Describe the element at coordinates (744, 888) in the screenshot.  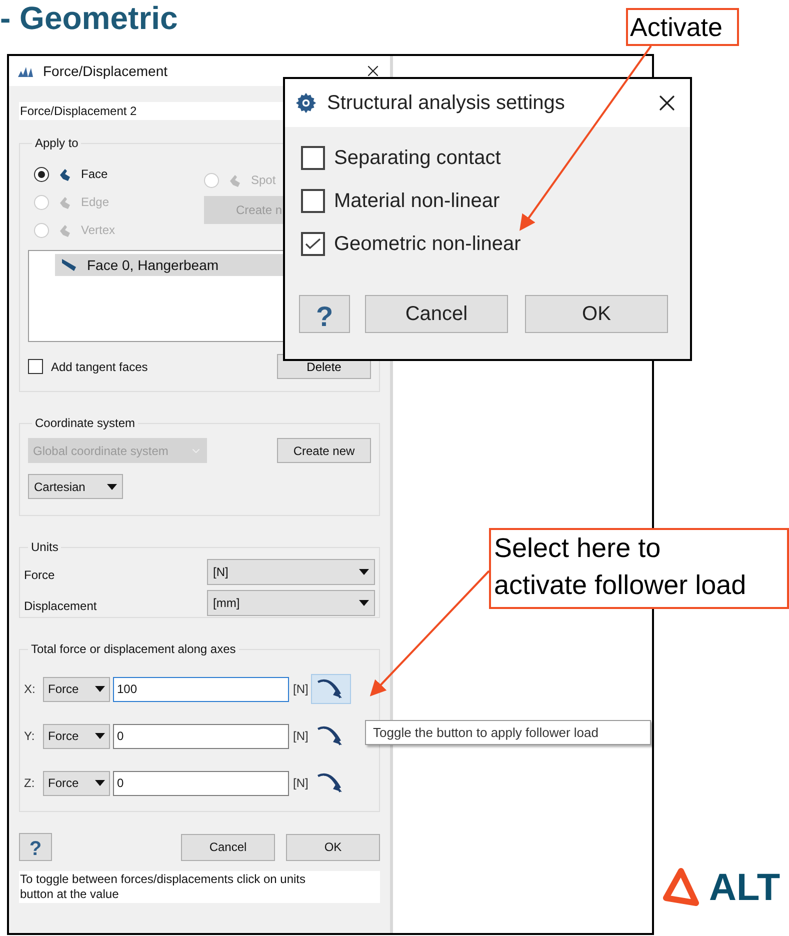
I see `logo-text: ALT` at that location.